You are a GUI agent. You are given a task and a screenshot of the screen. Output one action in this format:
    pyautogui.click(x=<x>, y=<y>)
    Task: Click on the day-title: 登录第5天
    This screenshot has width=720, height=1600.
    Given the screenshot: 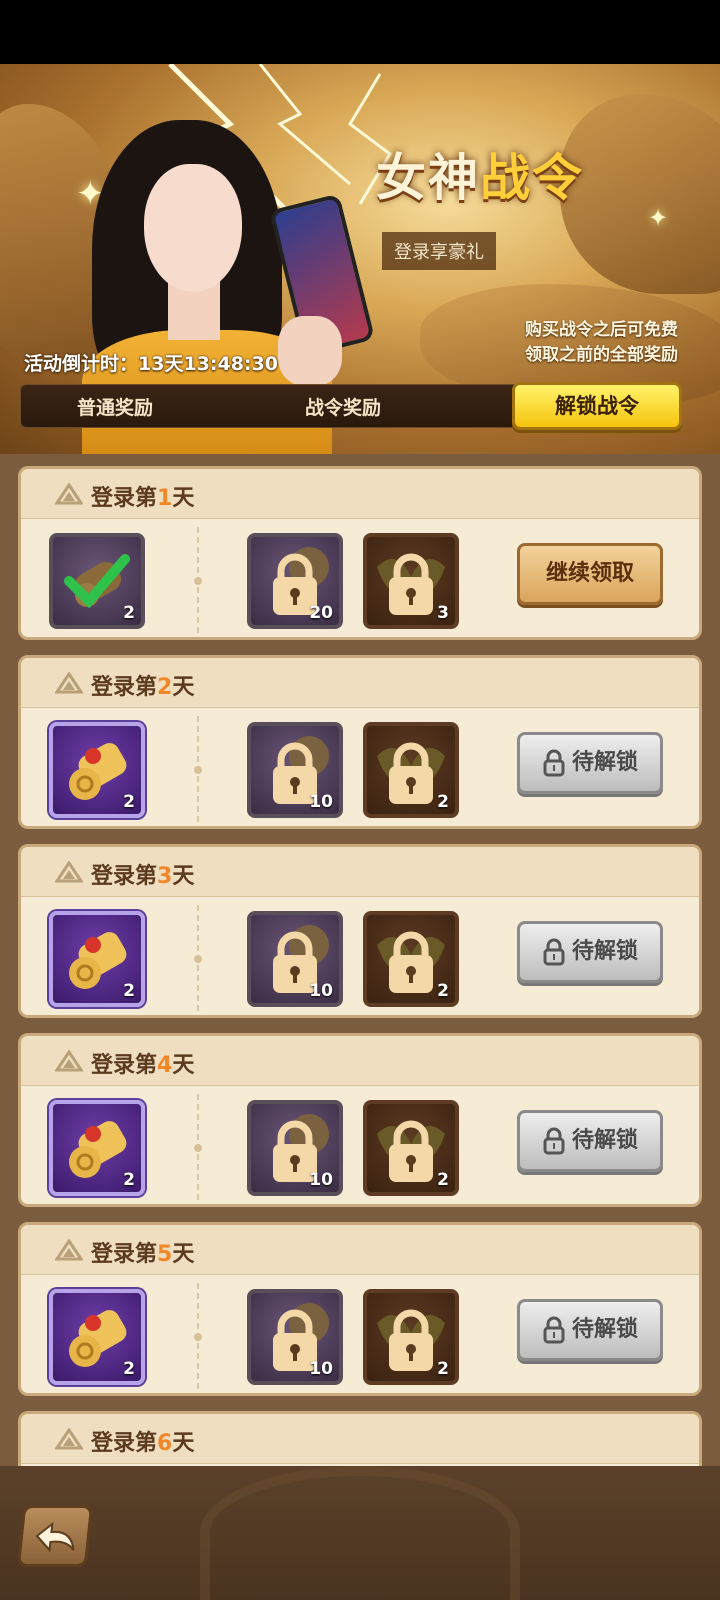 What is the action you would take?
    pyautogui.click(x=143, y=1254)
    